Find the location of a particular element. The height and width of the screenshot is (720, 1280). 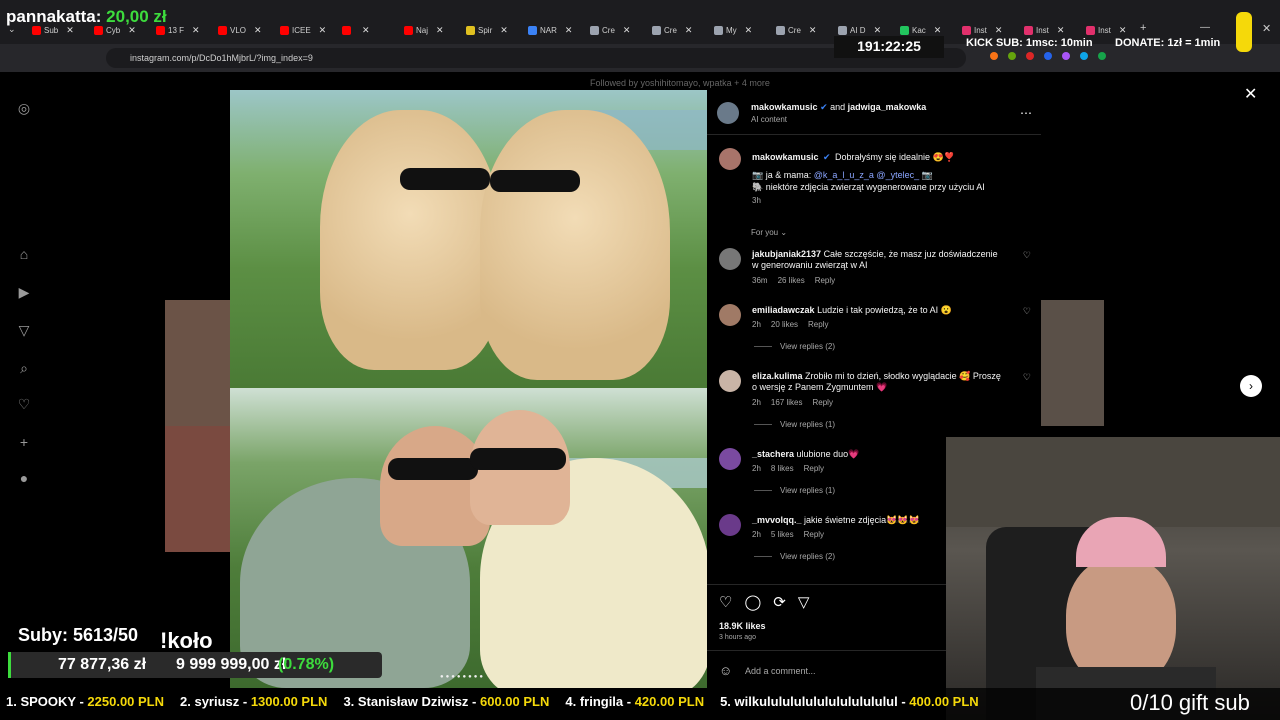

comment-username: _stachera is located at coordinates (773, 454).